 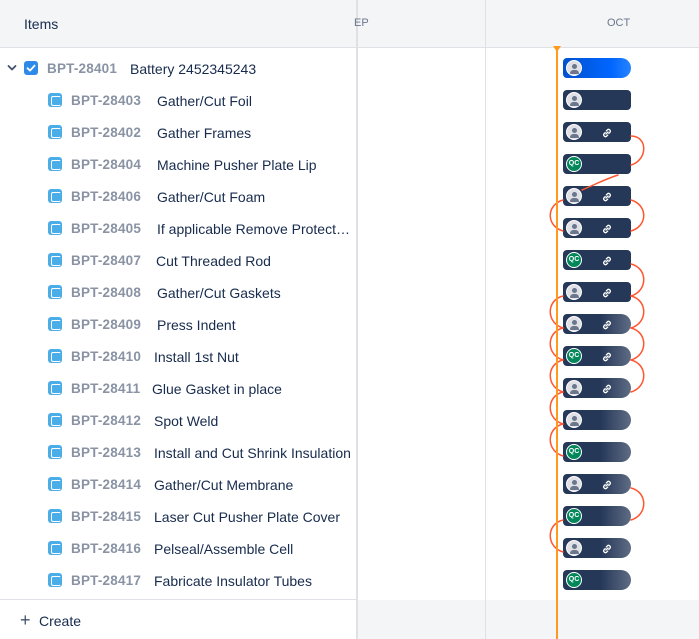 I want to click on list-item: BPT-28417 Fabricate Insulator Tubes, so click(x=178, y=580).